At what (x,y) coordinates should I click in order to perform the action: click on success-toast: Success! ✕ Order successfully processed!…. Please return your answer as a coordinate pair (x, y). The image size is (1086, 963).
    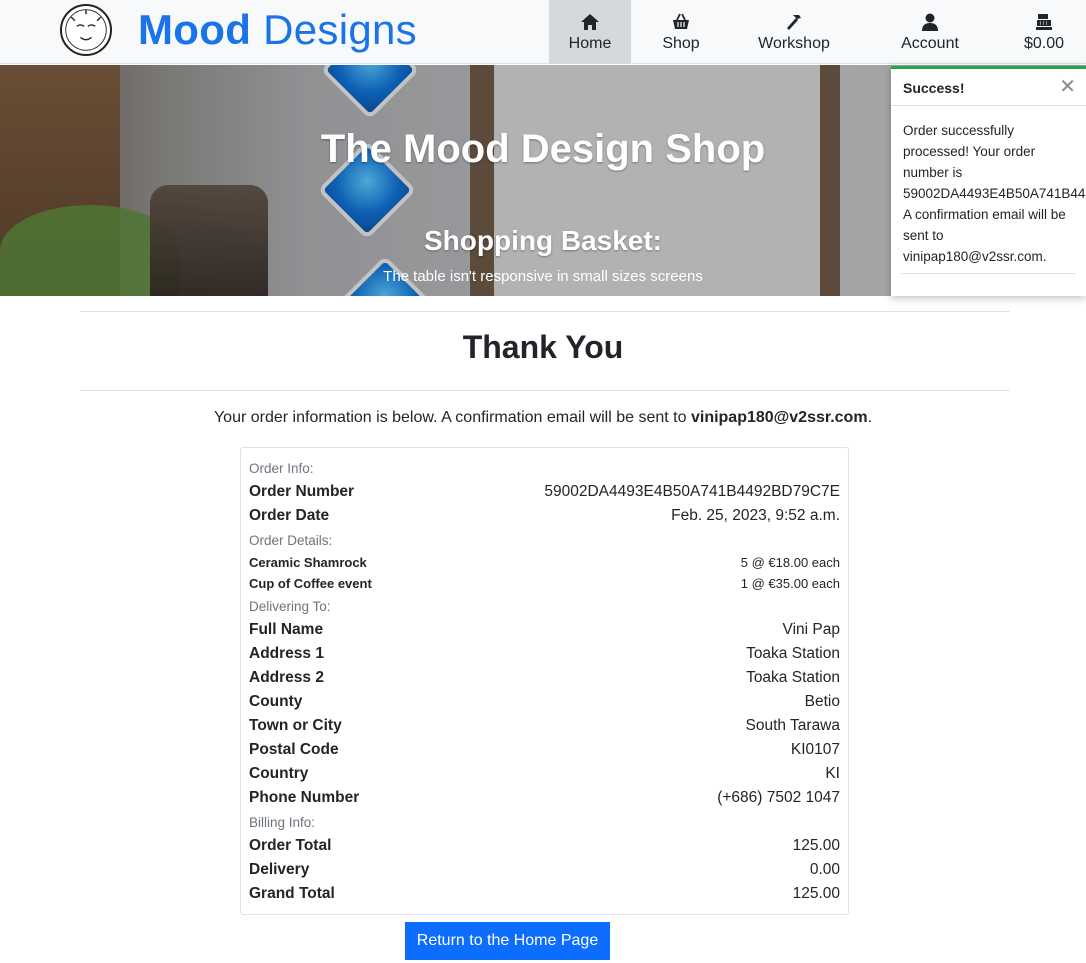
    Looking at the image, I should click on (988, 181).